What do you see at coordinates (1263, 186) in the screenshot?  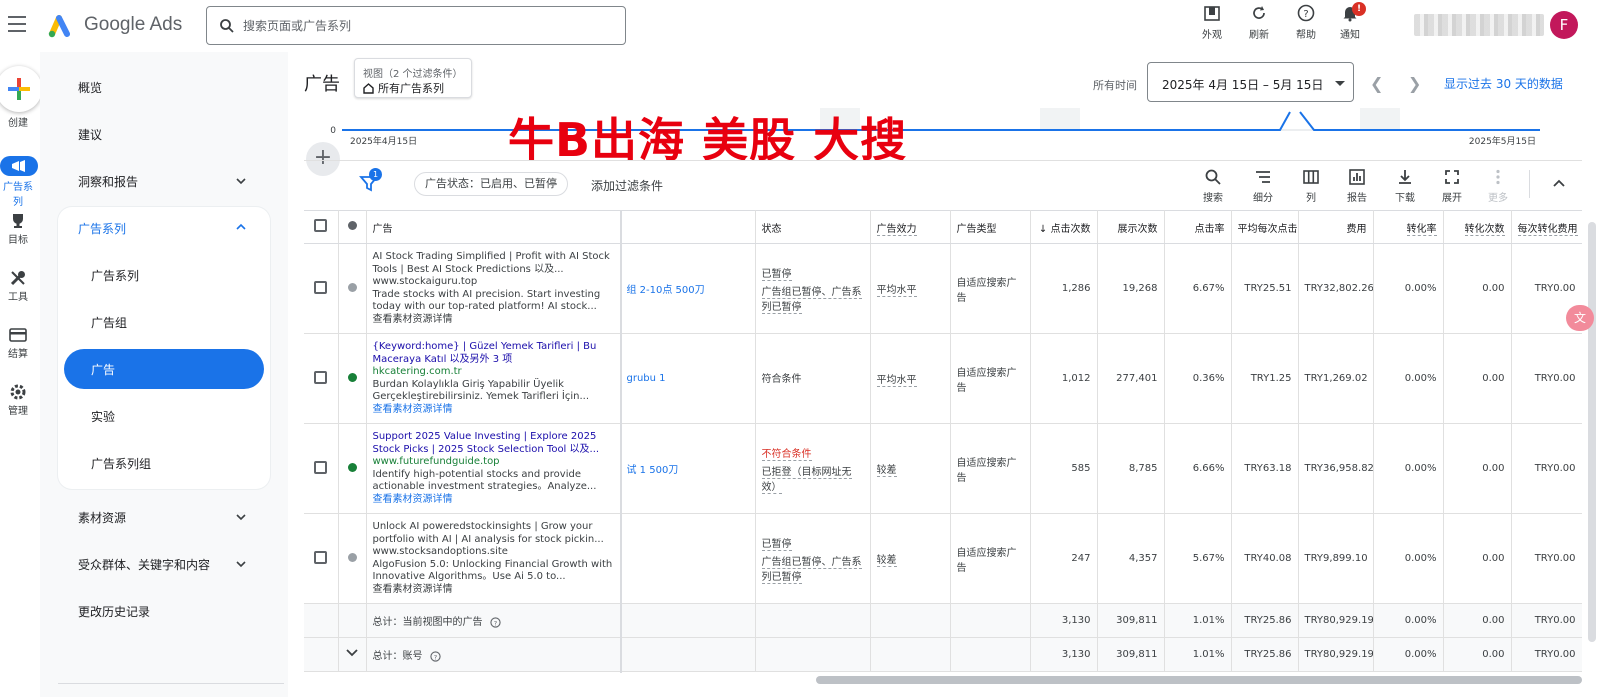 I see `tool-segment: 细分` at bounding box center [1263, 186].